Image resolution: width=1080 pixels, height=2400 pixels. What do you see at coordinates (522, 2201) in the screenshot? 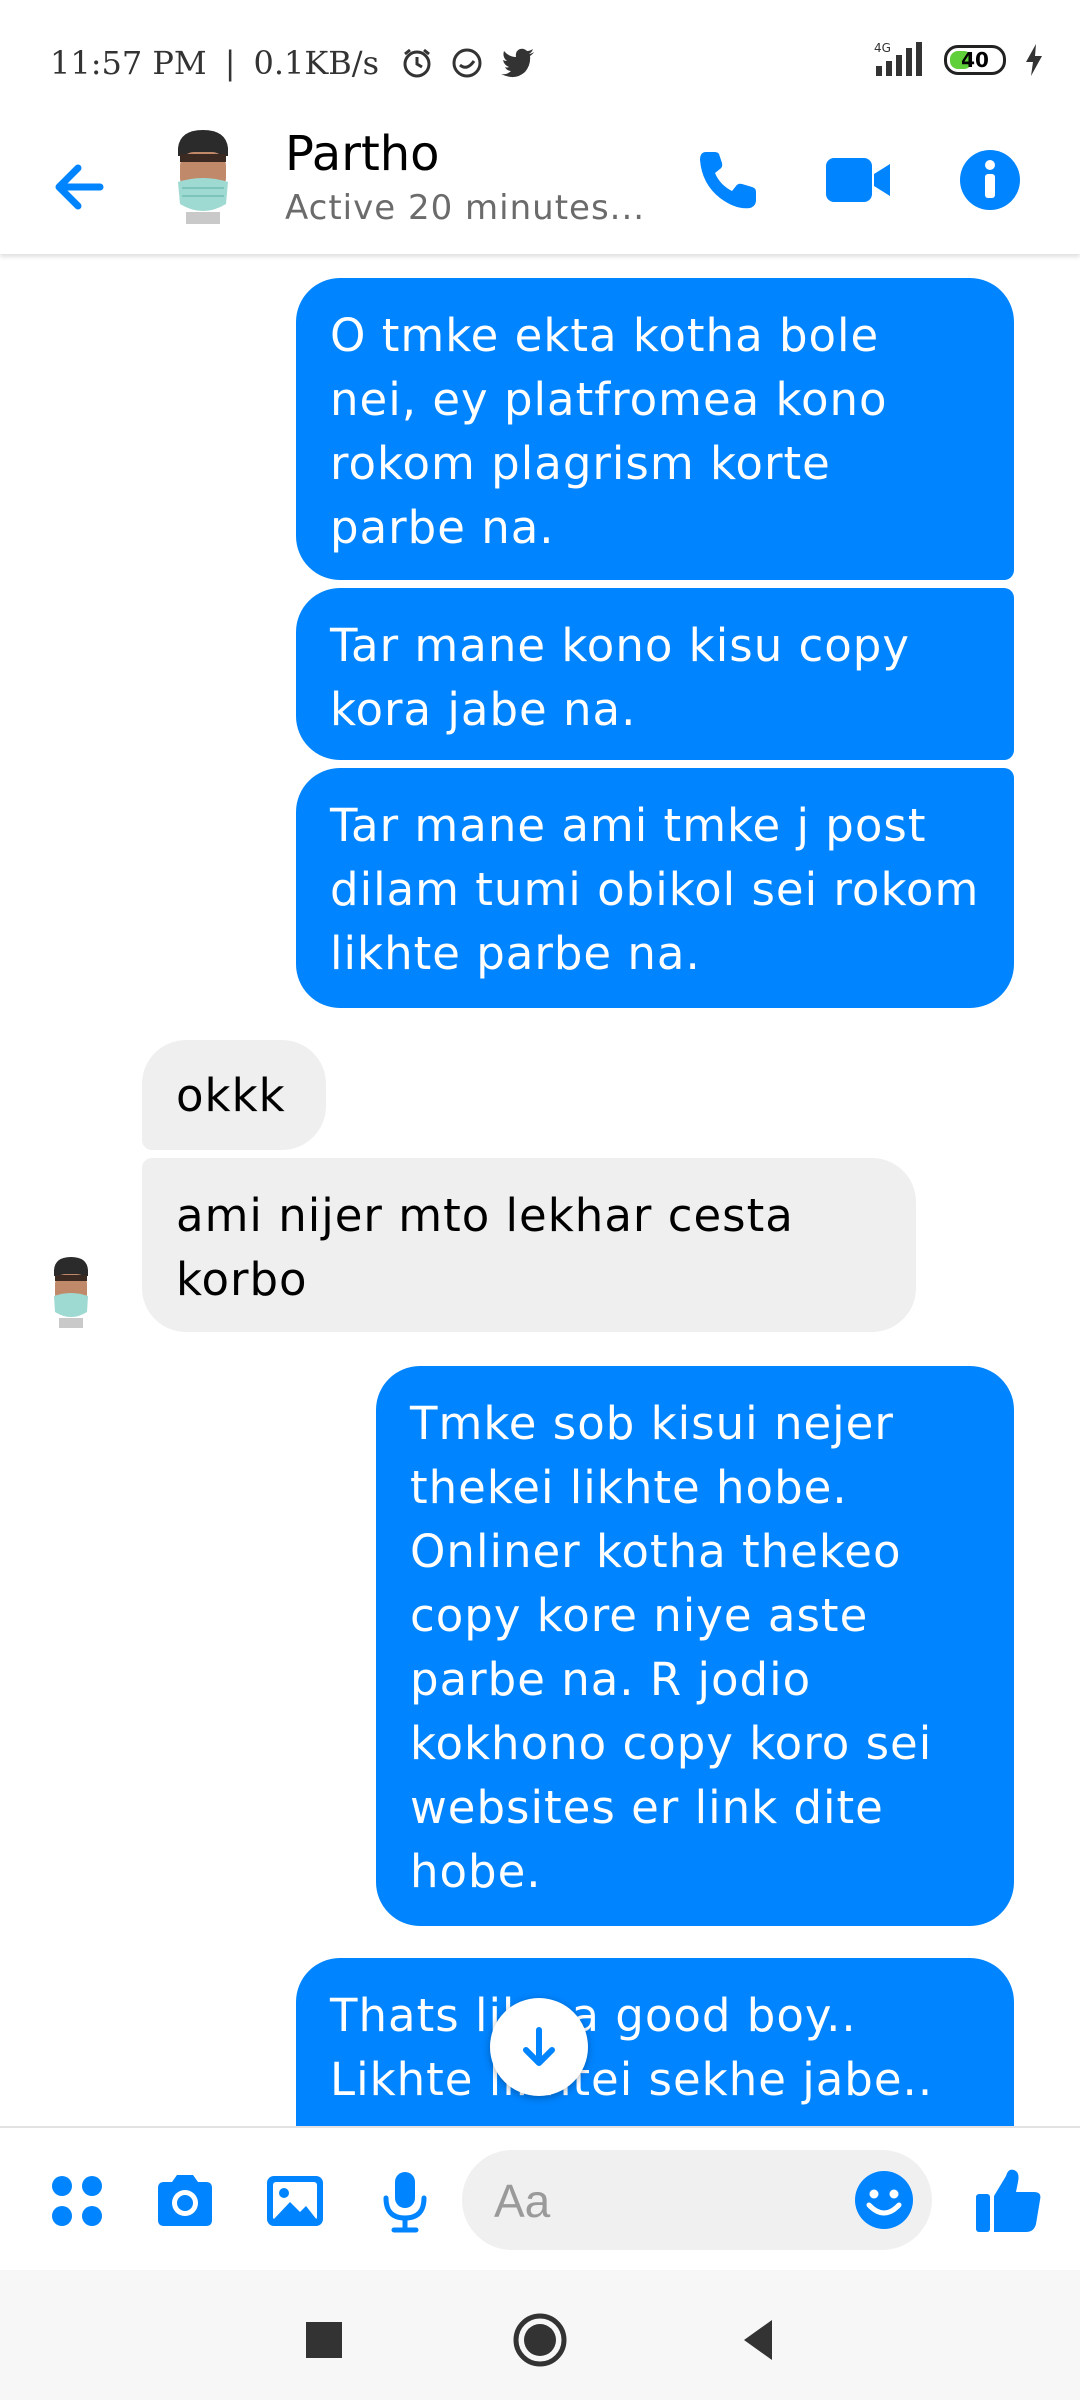
I see `message-input-placeholder: Aa` at bounding box center [522, 2201].